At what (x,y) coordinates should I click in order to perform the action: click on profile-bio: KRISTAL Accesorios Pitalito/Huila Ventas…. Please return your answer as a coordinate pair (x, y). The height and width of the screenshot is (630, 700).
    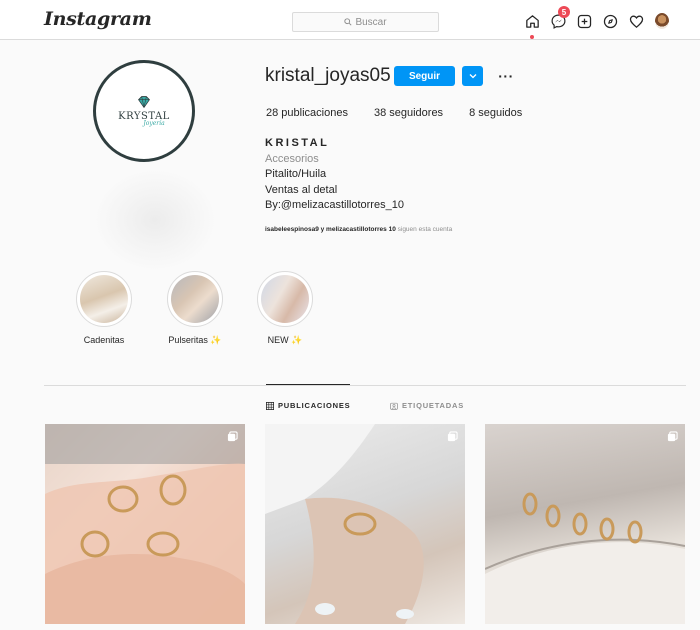
    Looking at the image, I should click on (334, 175).